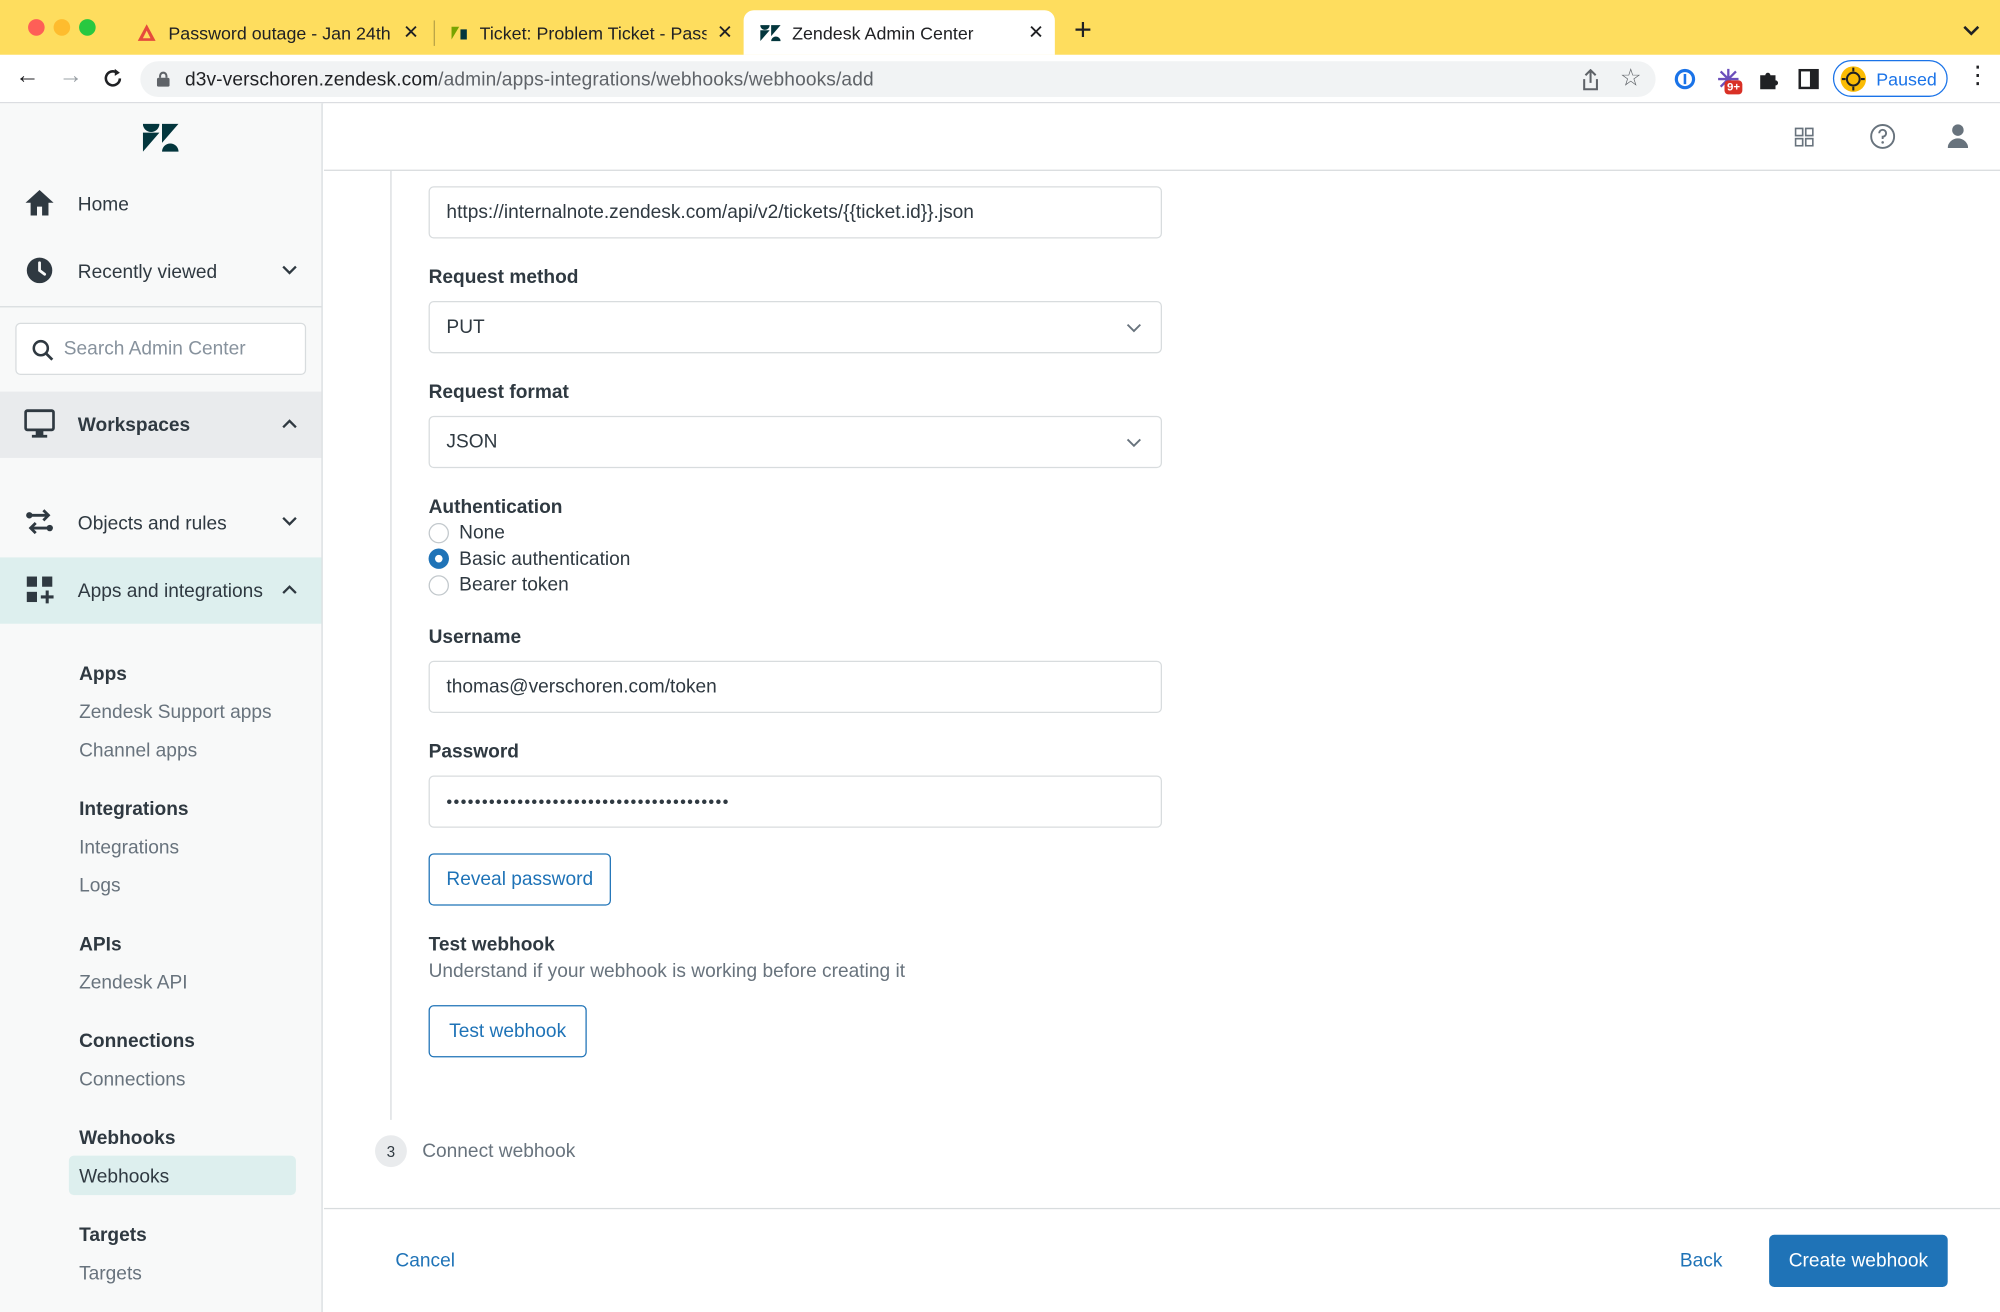 This screenshot has width=2000, height=1312. What do you see at coordinates (100, 944) in the screenshot?
I see `submenu-heading-apis: APIs` at bounding box center [100, 944].